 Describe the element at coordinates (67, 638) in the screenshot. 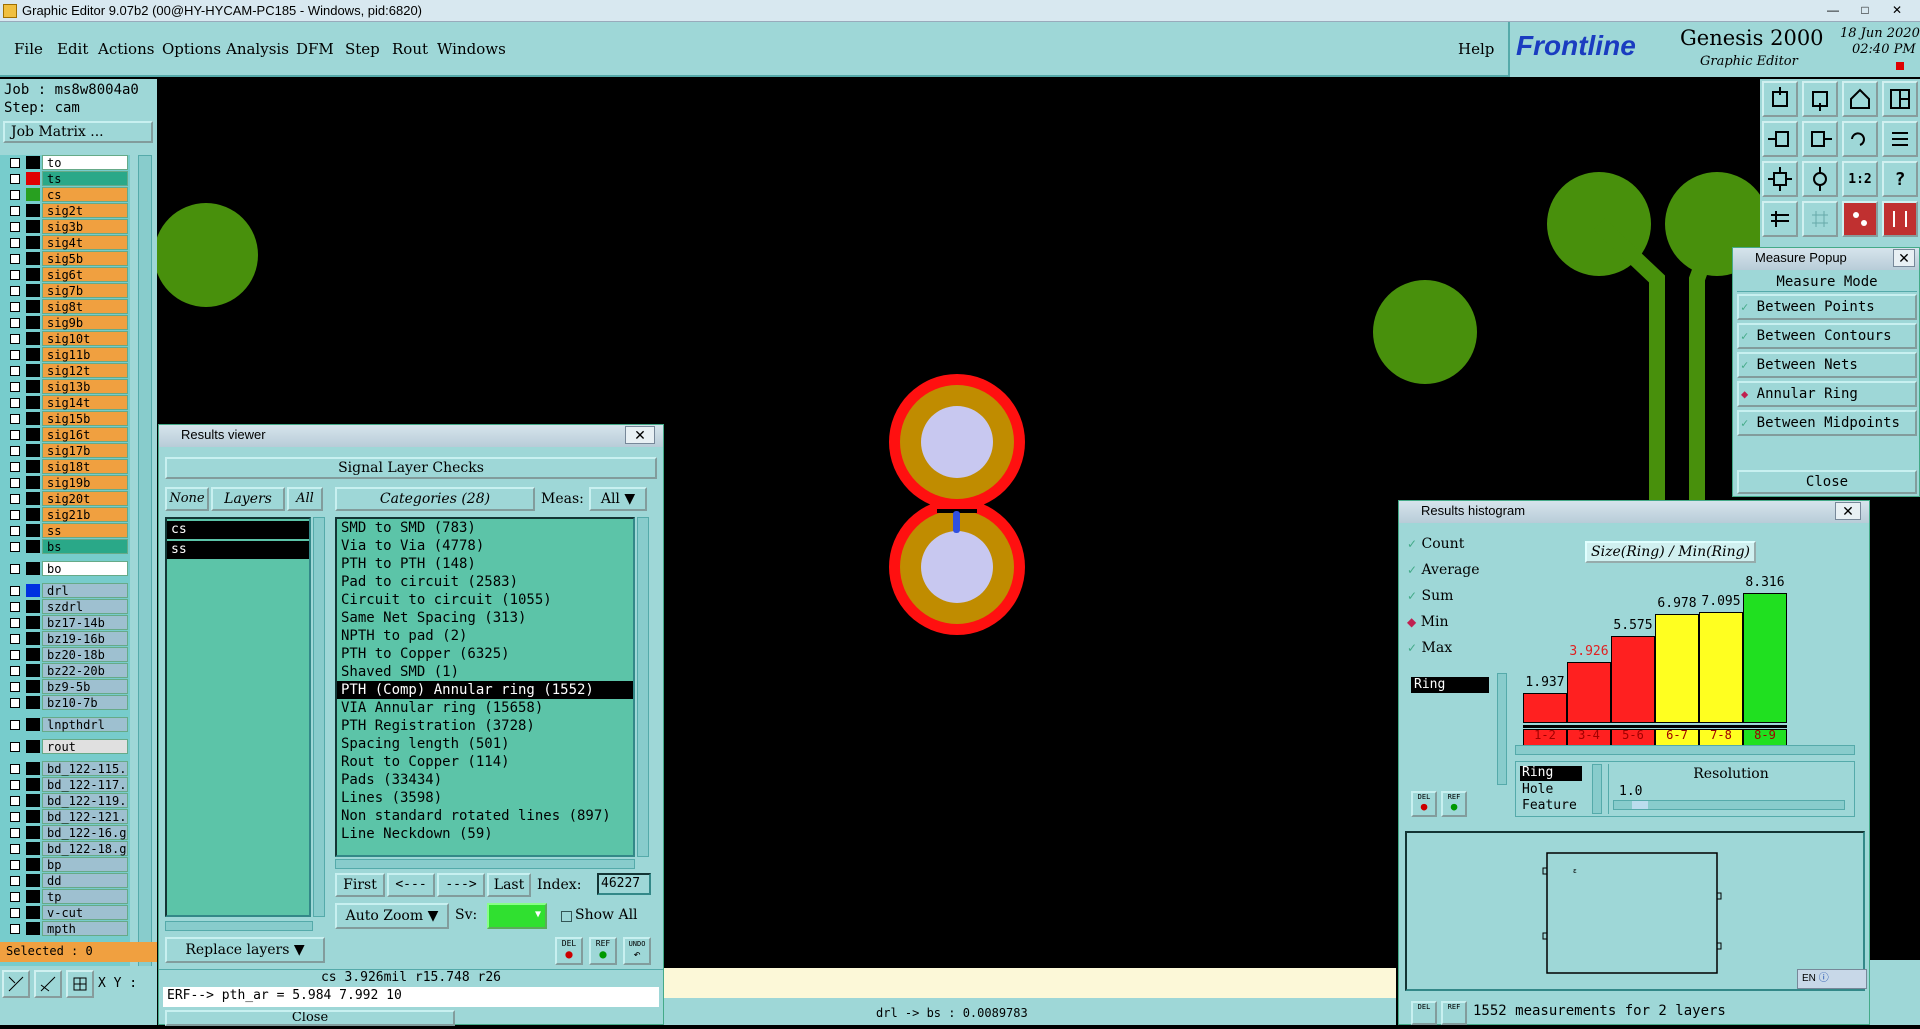

I see `layer-row-bz19-16b: bz19-16b` at that location.